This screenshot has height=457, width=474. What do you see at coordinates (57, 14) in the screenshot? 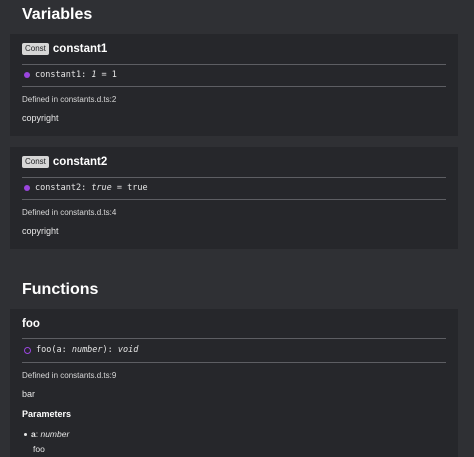
I see `variables-heading: Variables` at bounding box center [57, 14].